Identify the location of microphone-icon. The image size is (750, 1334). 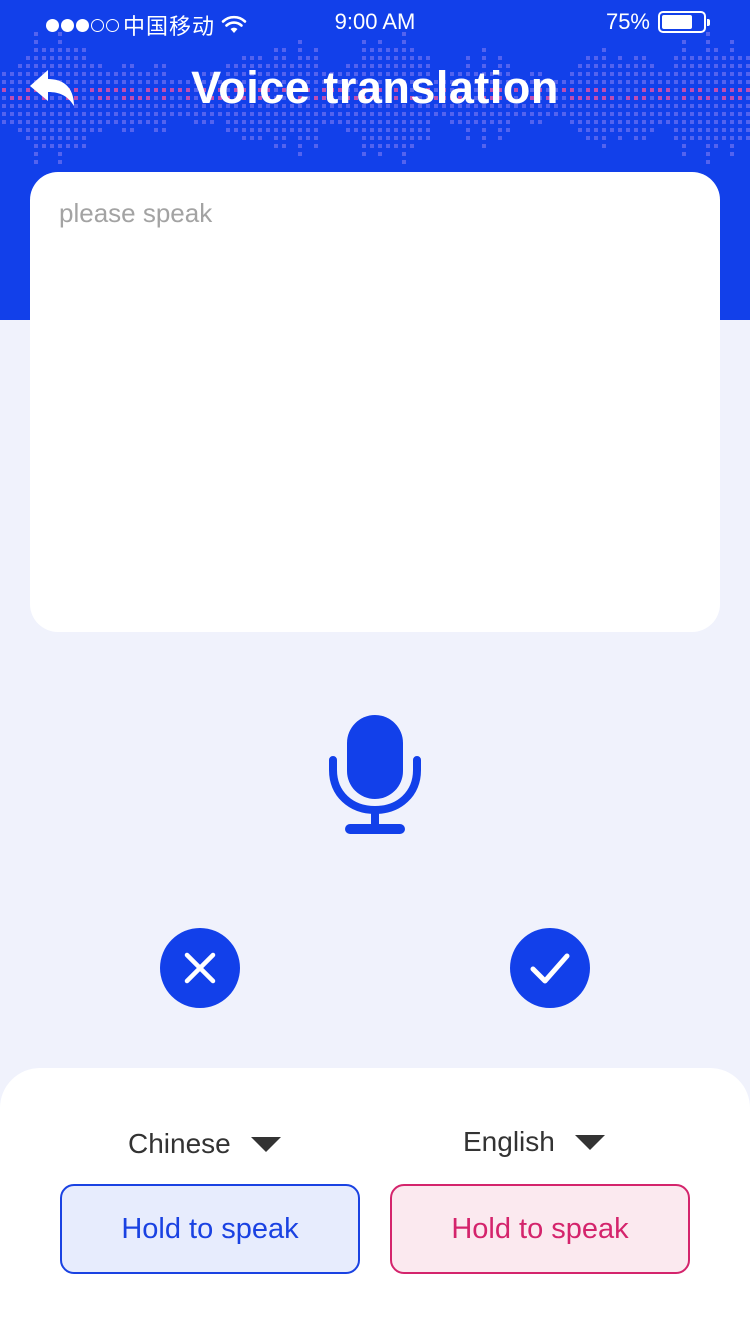
(375, 774).